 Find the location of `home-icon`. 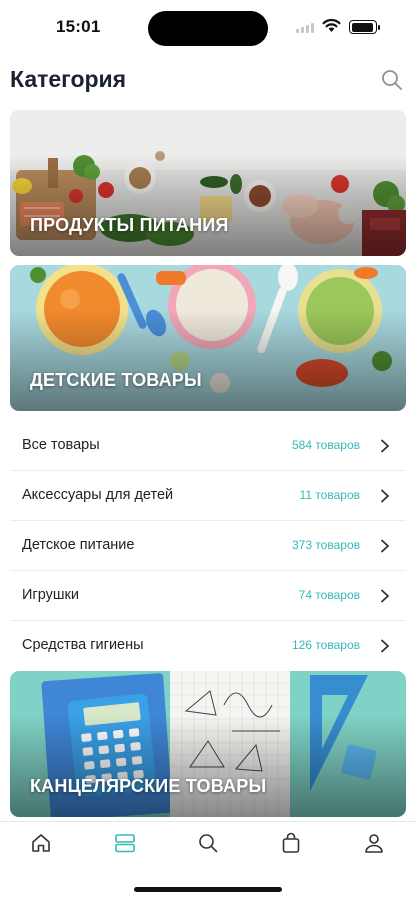

home-icon is located at coordinates (41, 843).